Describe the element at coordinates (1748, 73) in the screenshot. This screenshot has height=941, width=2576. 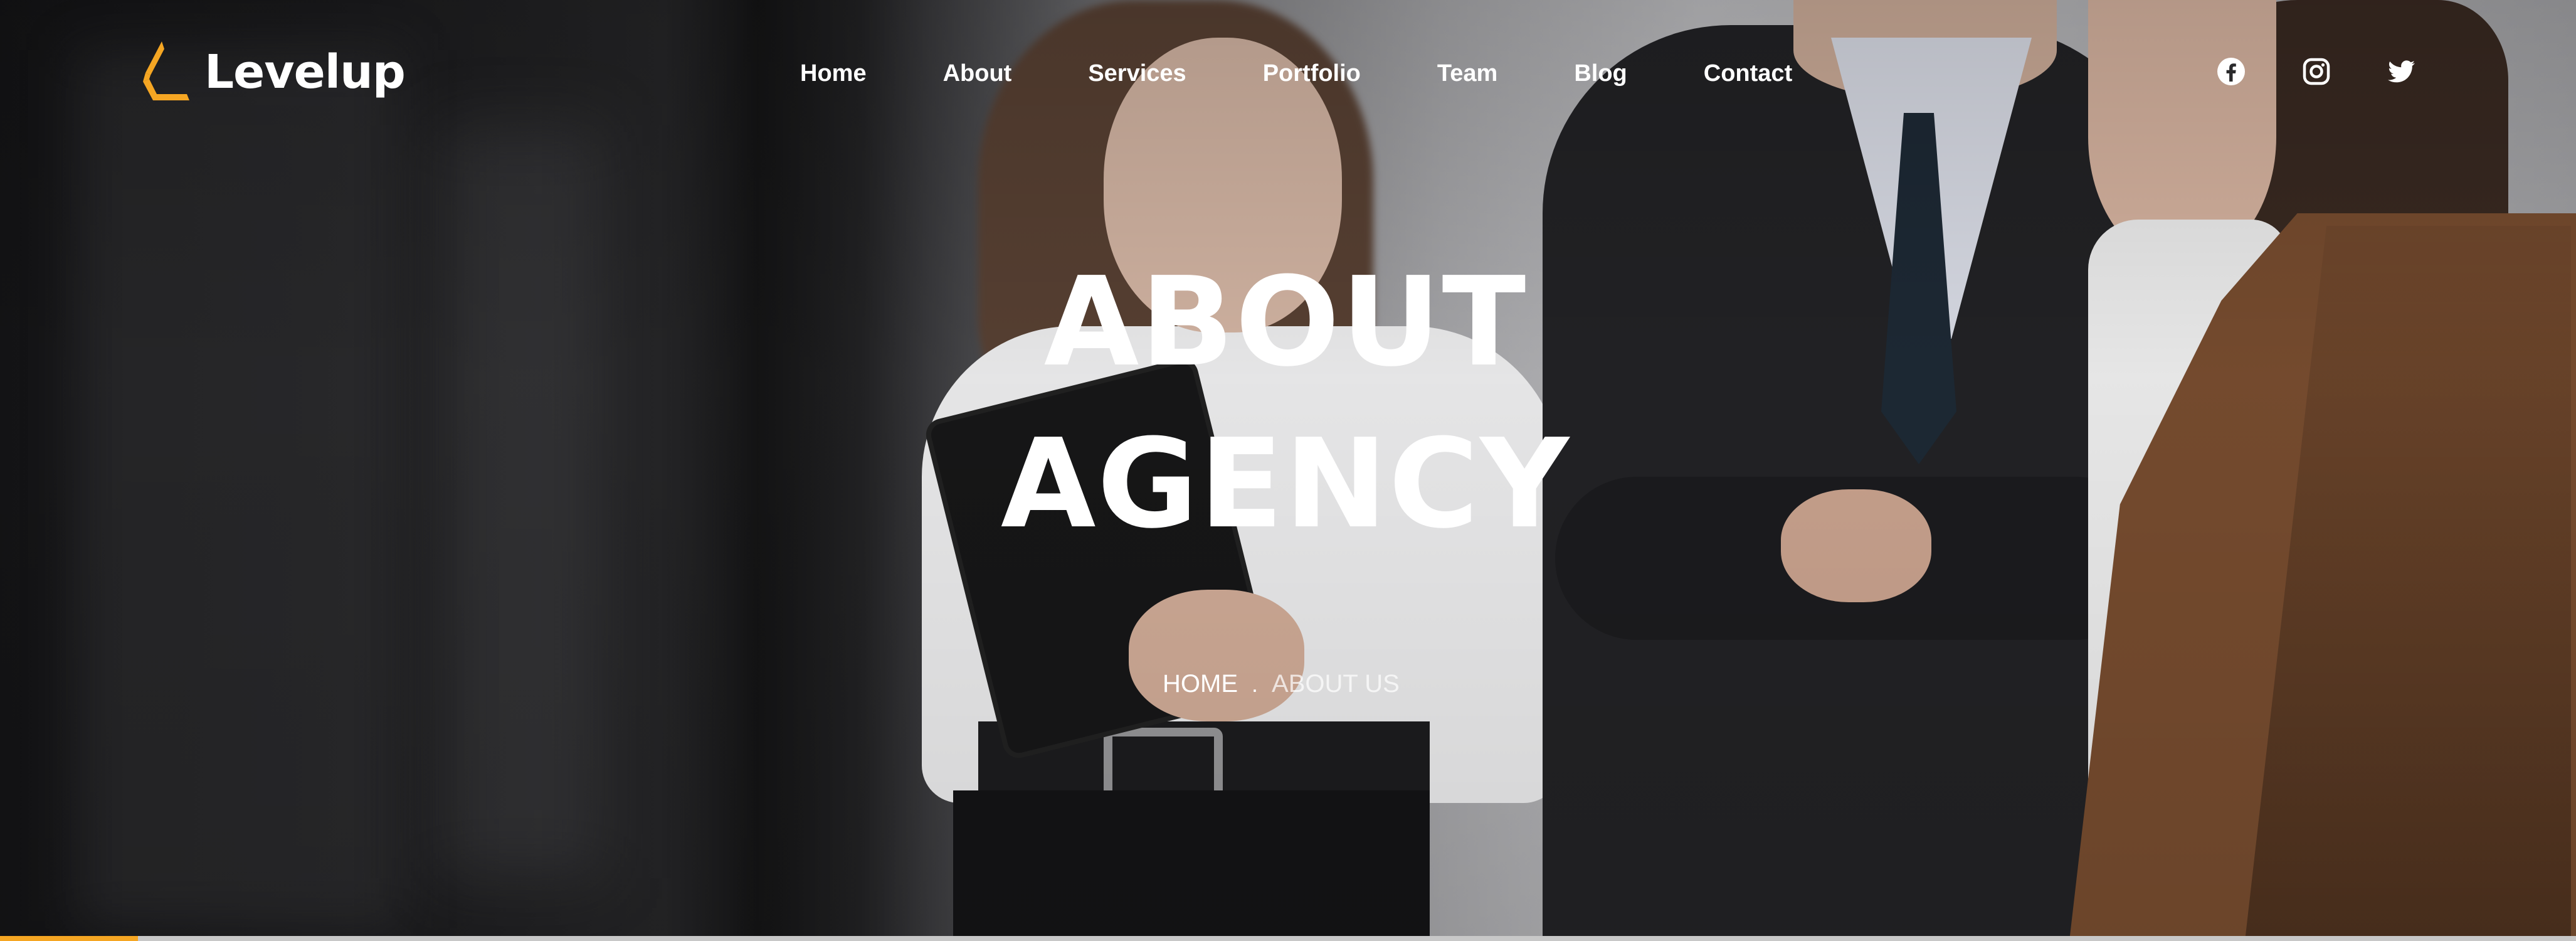
I see `nav-item-contact: Contact` at that location.